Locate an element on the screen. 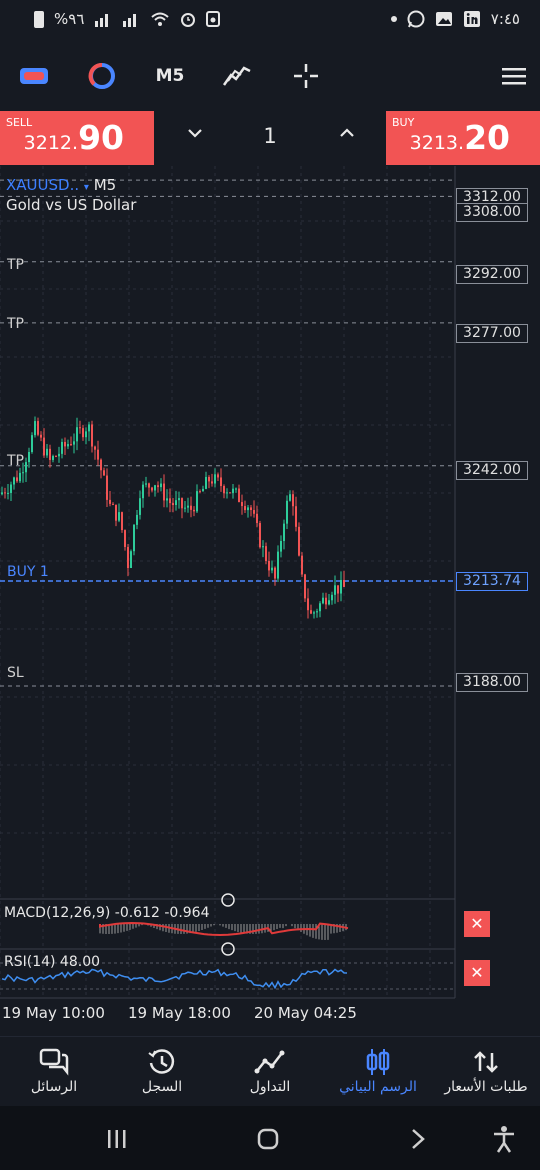 This screenshot has height=1170, width=540. home-icon is located at coordinates (268, 1139).